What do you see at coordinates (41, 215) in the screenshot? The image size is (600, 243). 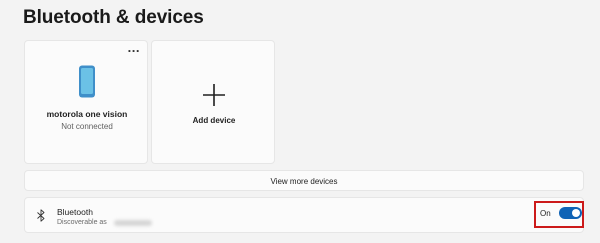 I see `bluetooth-icon` at bounding box center [41, 215].